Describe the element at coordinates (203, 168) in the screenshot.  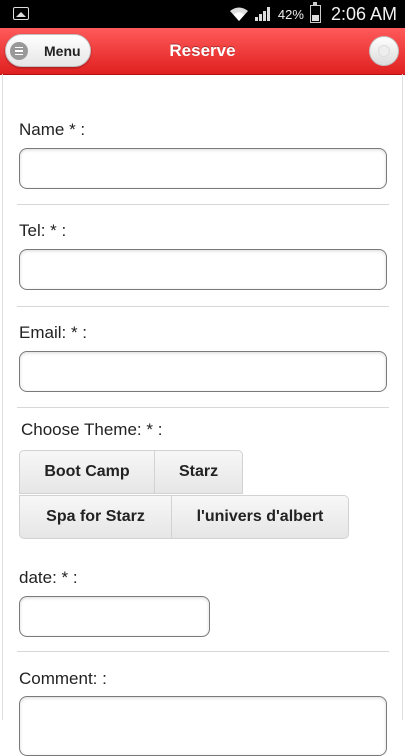
I see `name-input` at that location.